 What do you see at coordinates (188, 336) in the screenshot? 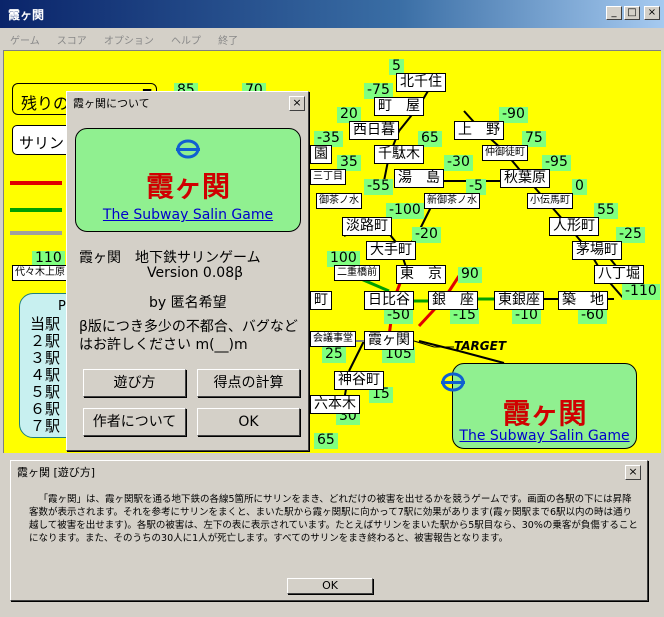
I see `beta-note: β版につき多少の不都合、バグなどはお許しください m(__)m` at bounding box center [188, 336].